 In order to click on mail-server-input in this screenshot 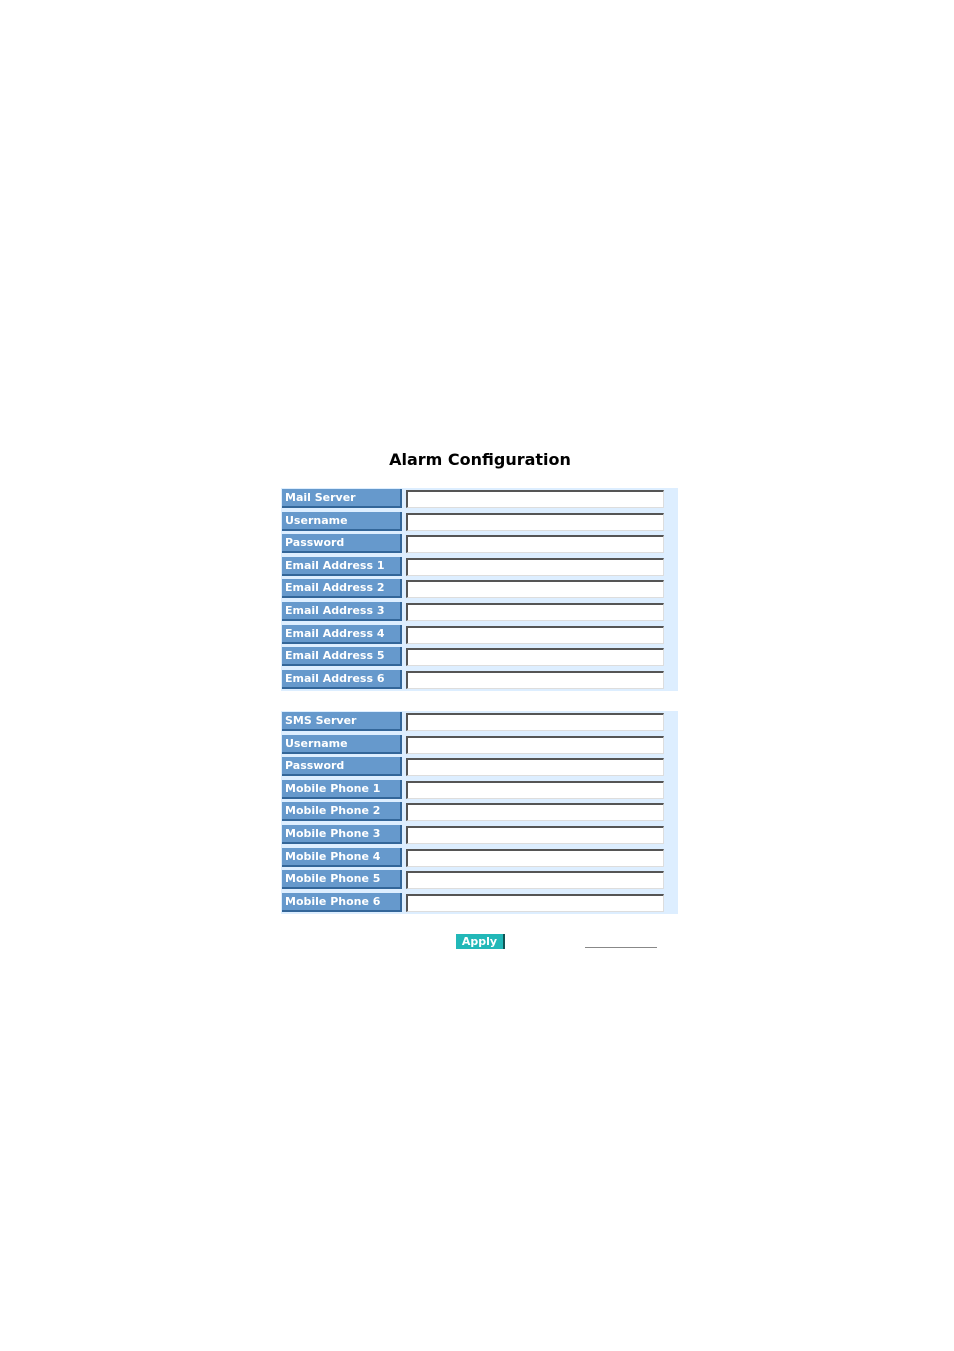, I will do `click(535, 499)`.